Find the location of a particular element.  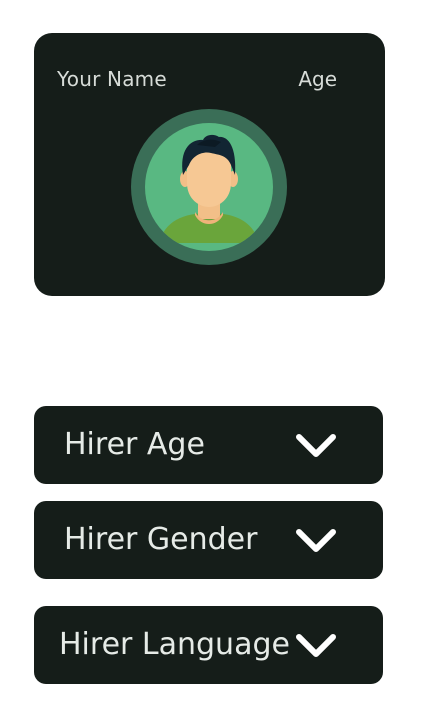

age-label: Age is located at coordinates (317, 79).